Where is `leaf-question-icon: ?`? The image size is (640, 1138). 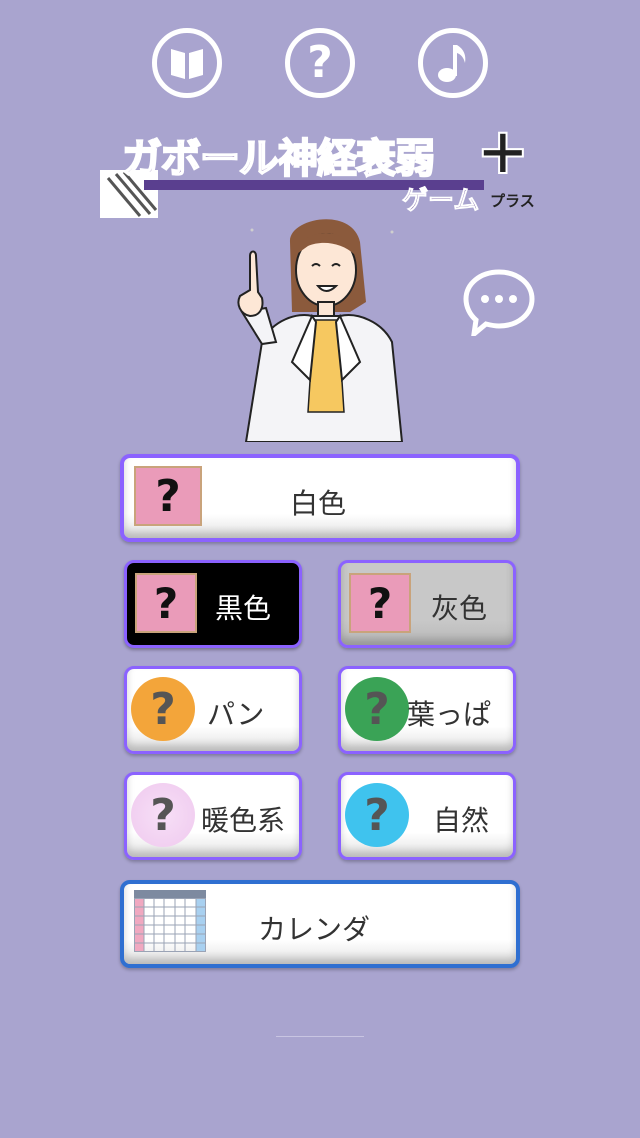 leaf-question-icon: ? is located at coordinates (377, 709).